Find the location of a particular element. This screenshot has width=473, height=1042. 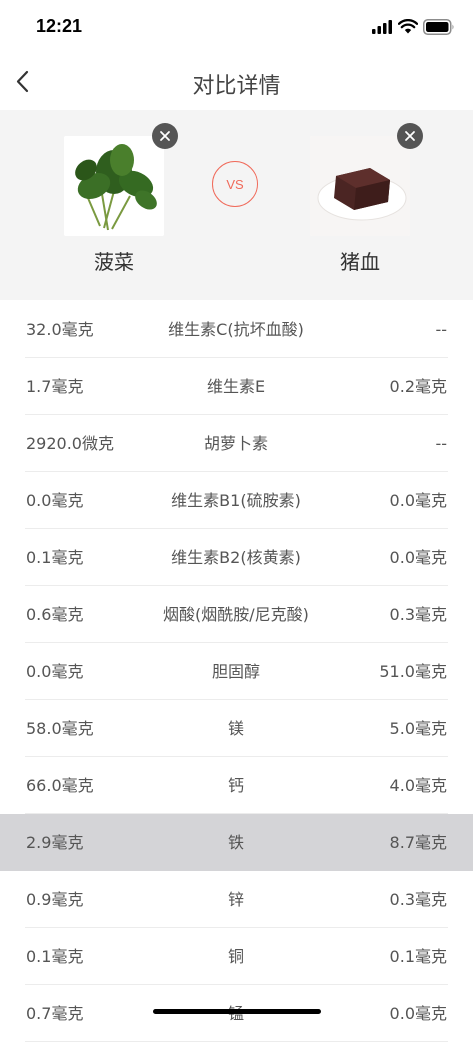

cellular-signal-icon is located at coordinates (382, 27).